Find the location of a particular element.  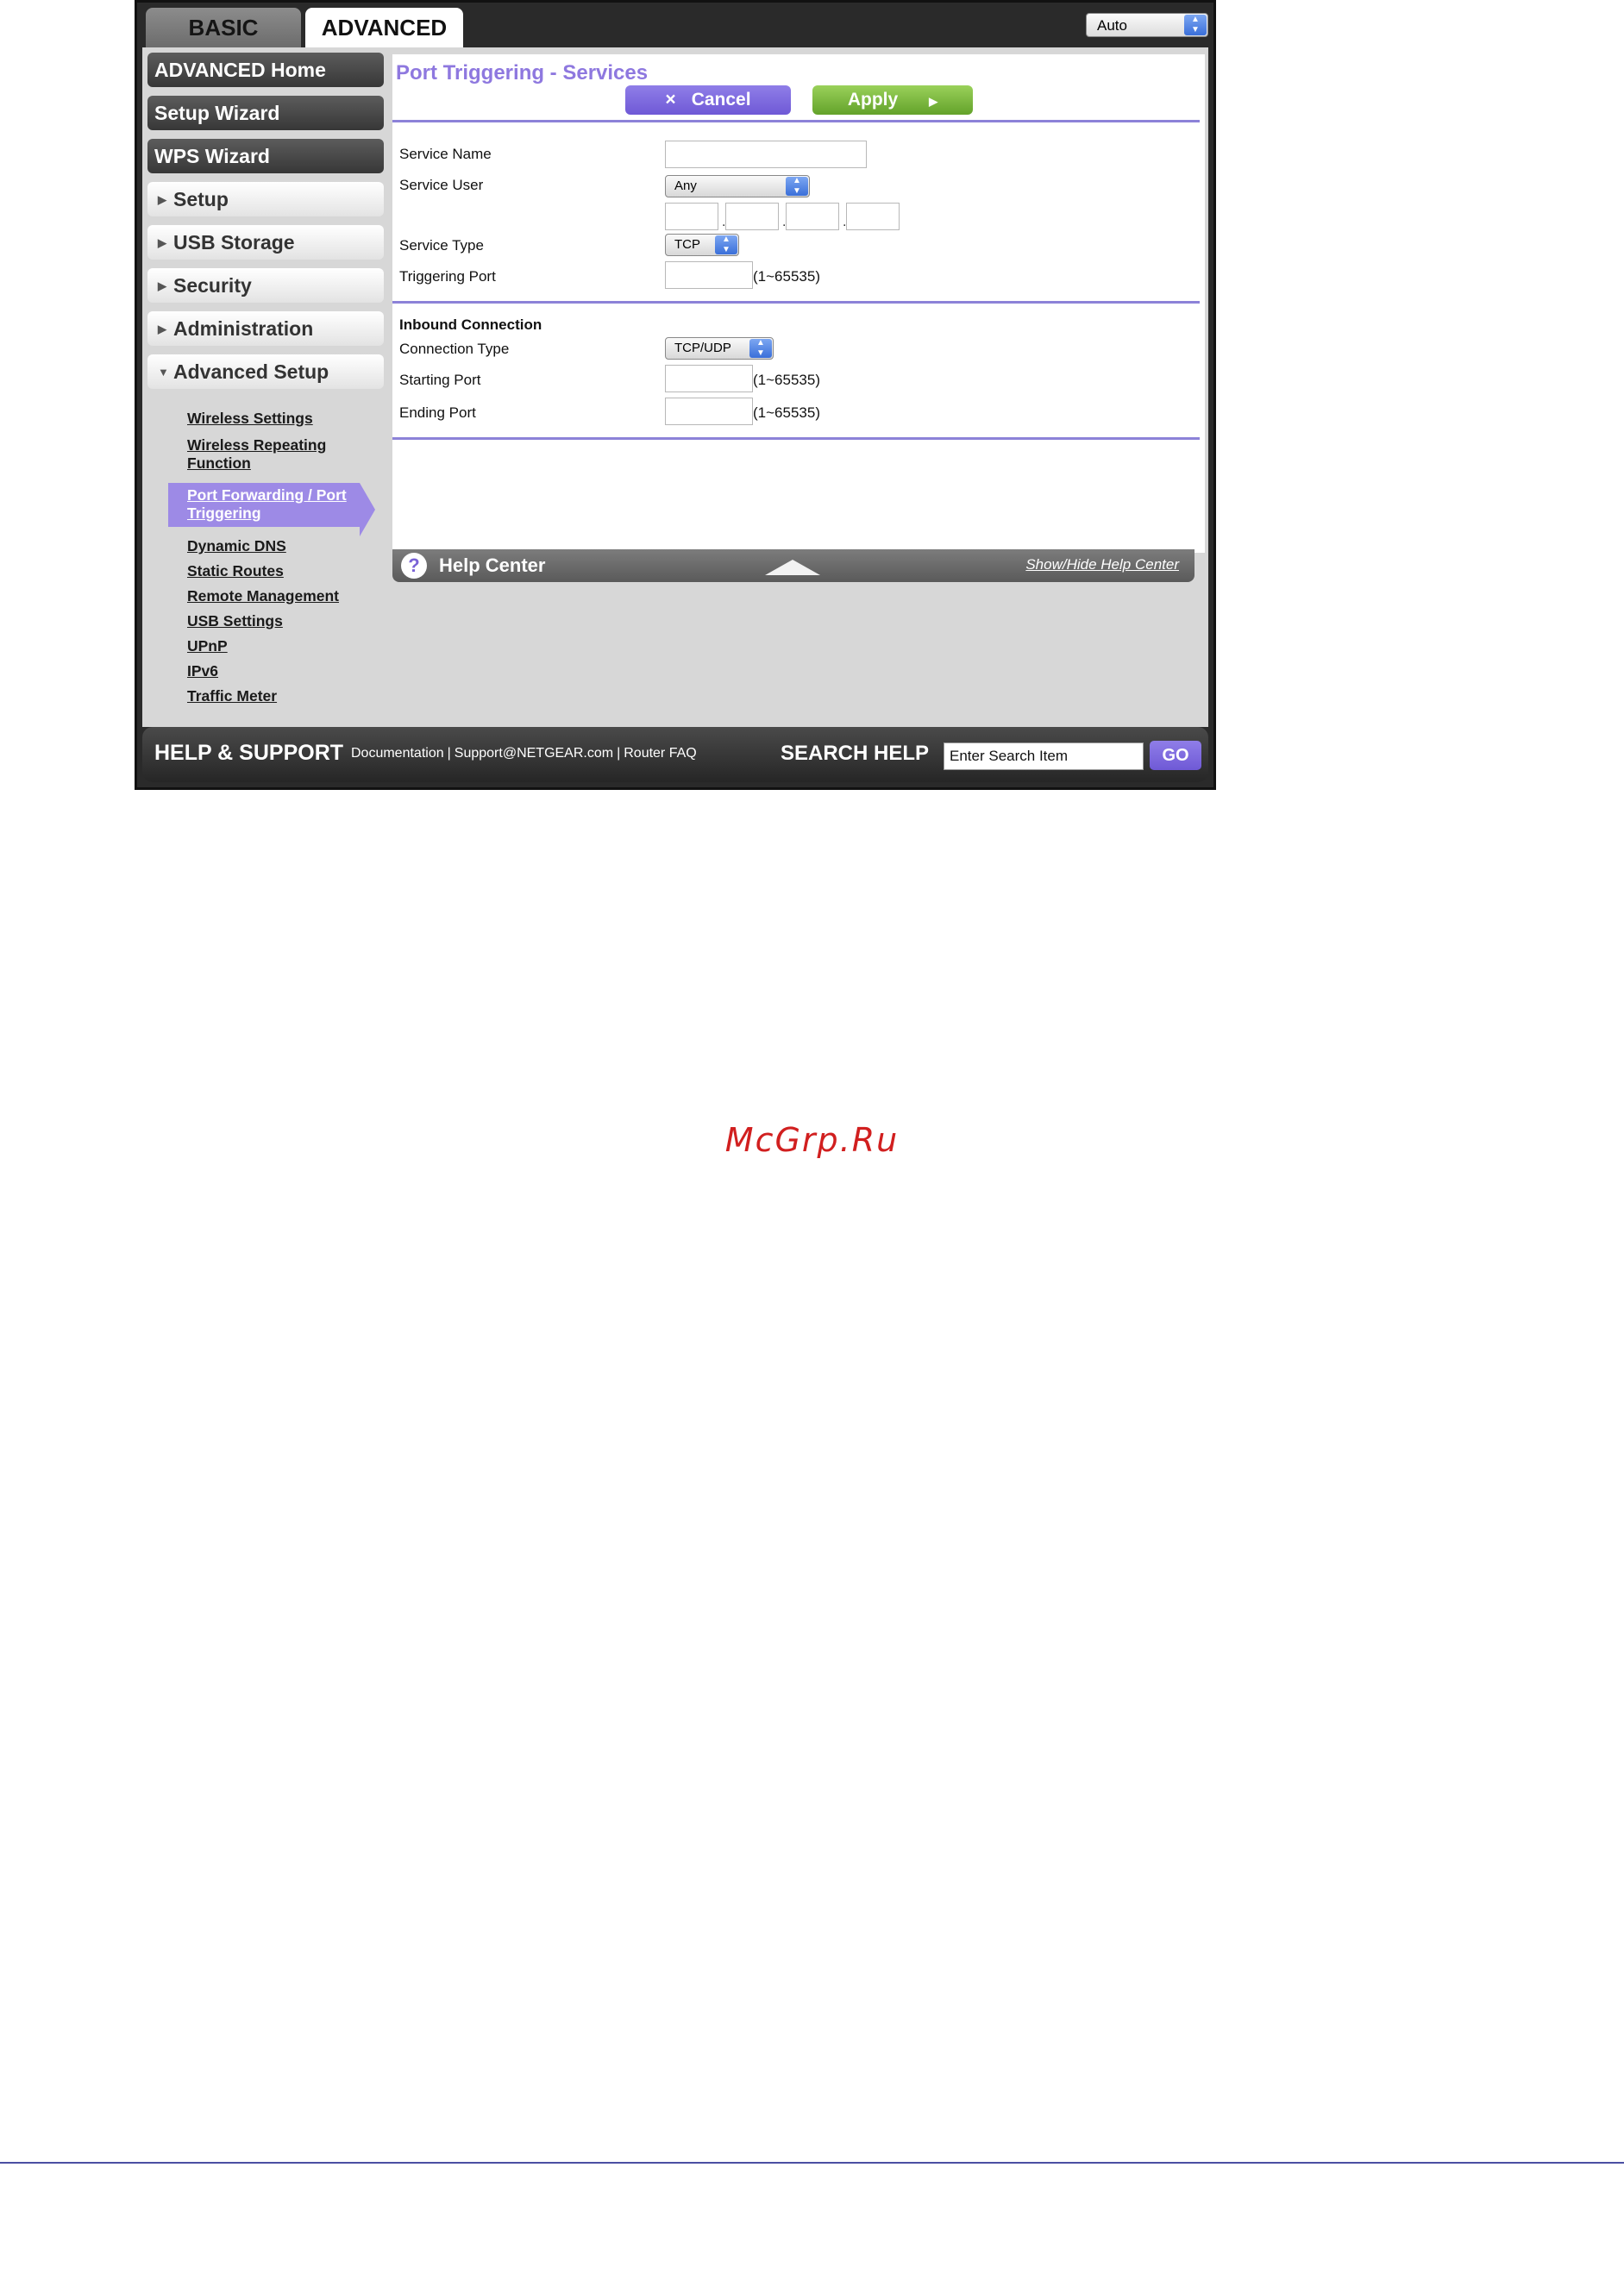

expand-up-icon is located at coordinates (793, 567).